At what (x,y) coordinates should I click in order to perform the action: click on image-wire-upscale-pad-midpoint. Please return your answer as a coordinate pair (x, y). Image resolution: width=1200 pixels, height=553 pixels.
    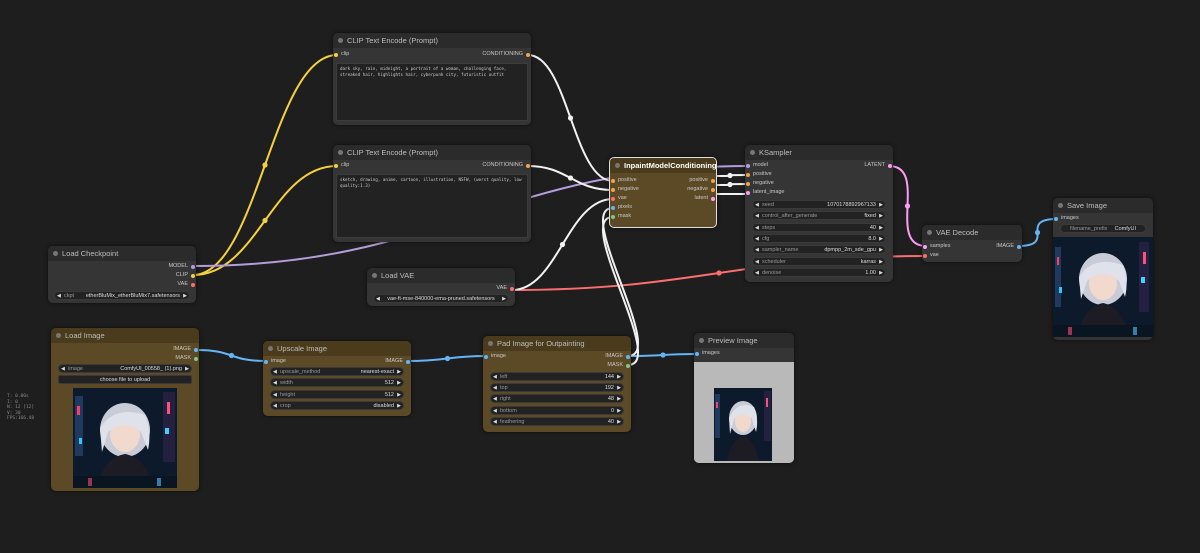
    Looking at the image, I should click on (447, 358).